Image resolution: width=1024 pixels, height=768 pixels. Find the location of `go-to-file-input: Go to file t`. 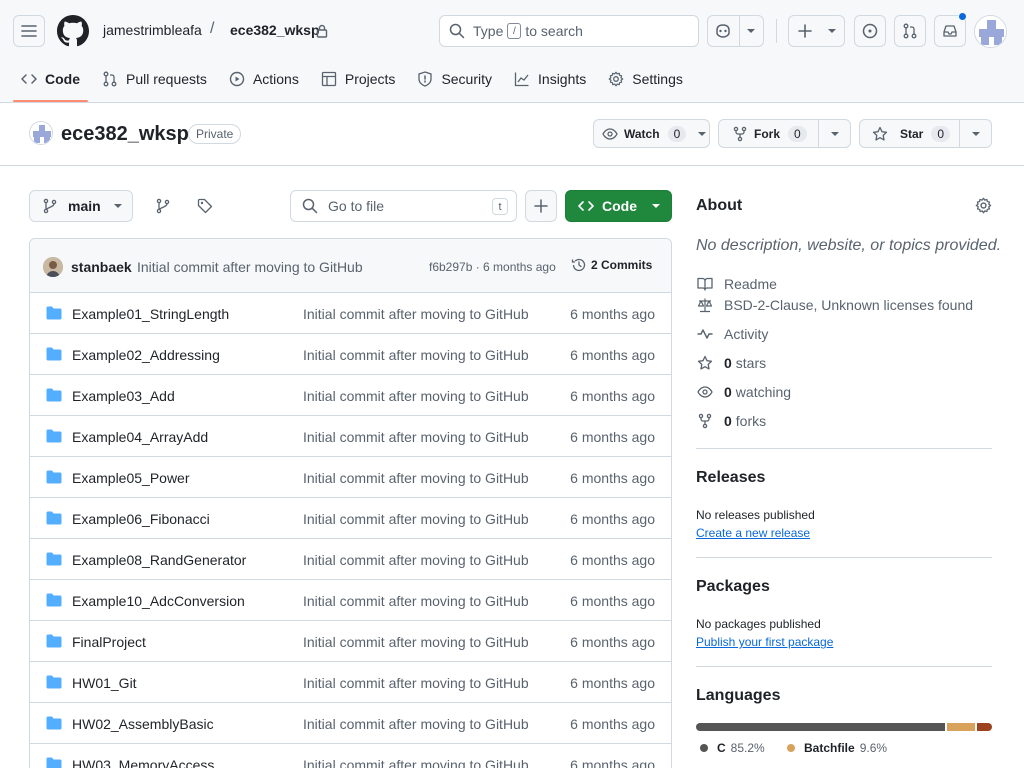

go-to-file-input: Go to file t is located at coordinates (403, 206).